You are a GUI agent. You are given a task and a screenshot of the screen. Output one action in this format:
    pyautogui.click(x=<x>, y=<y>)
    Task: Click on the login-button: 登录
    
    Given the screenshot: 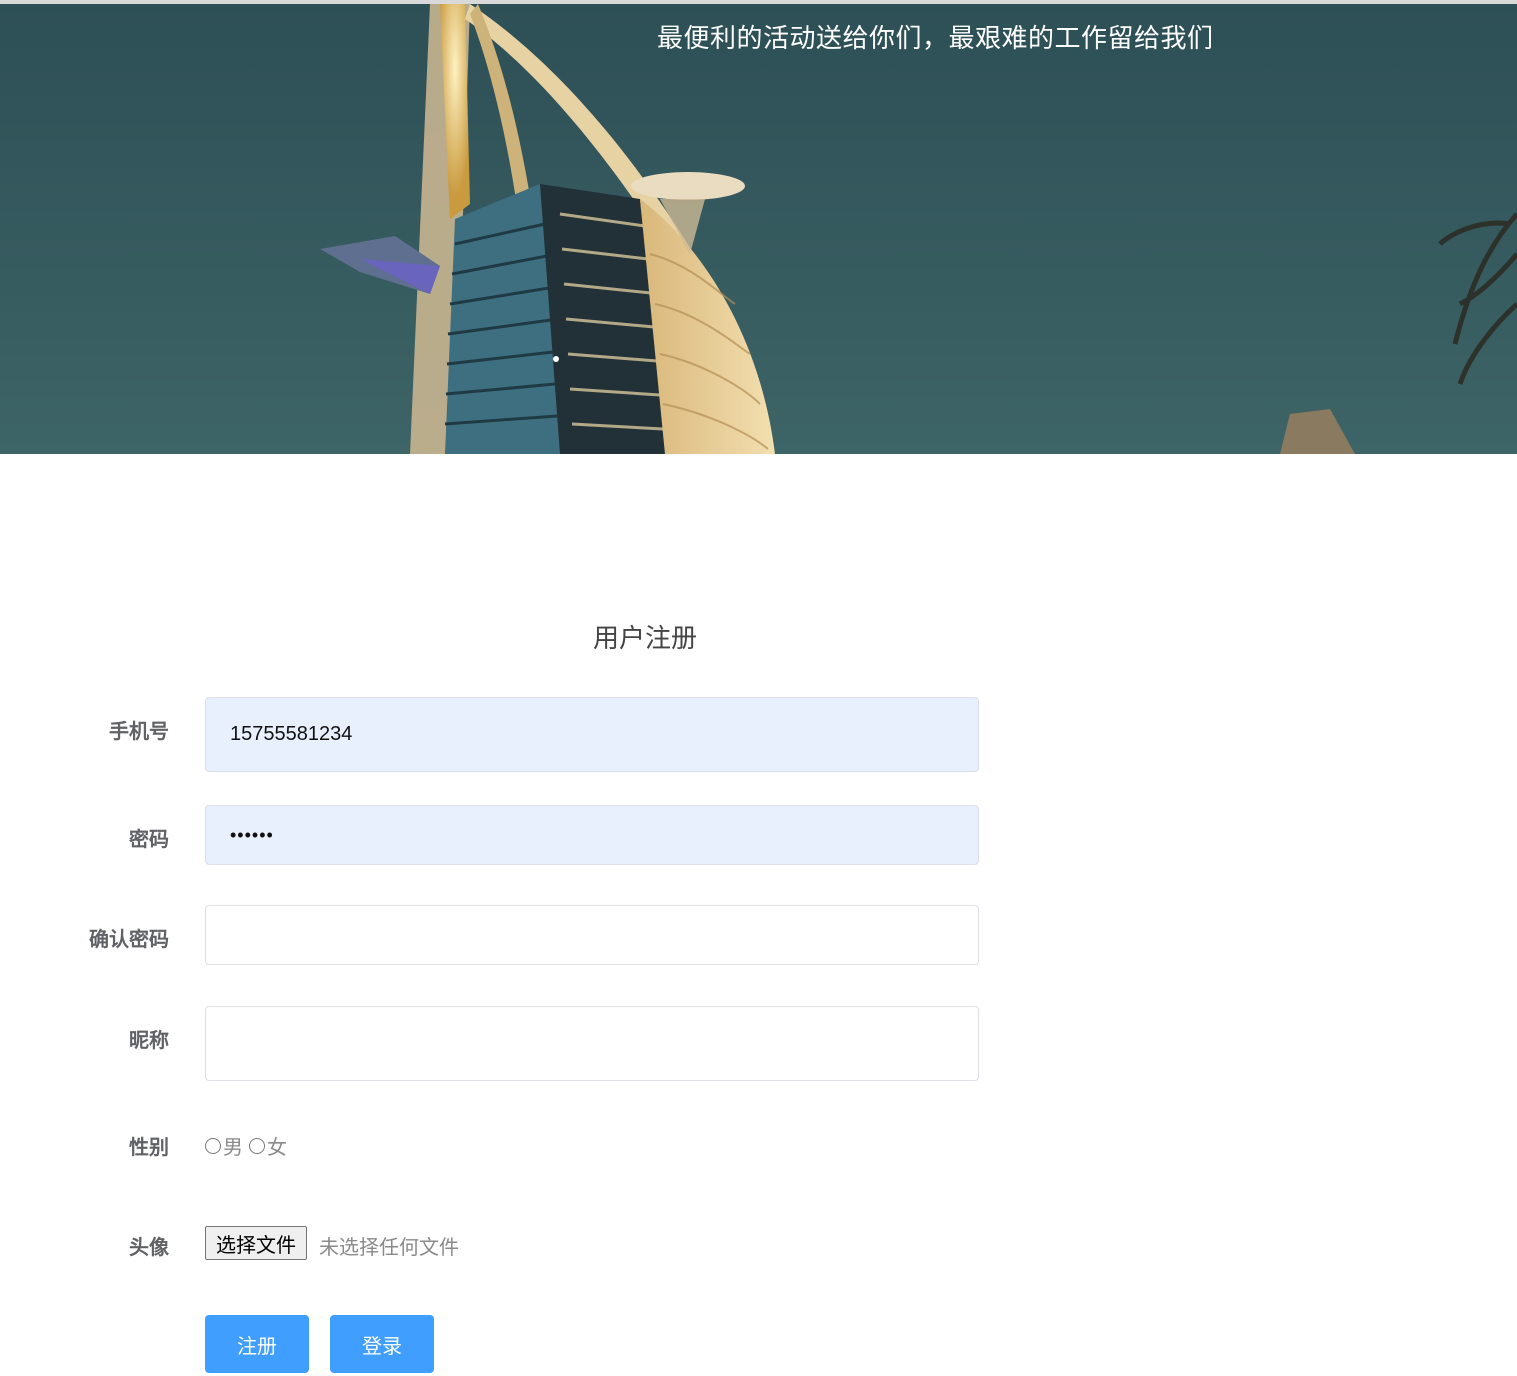 What is the action you would take?
    pyautogui.click(x=382, y=1344)
    